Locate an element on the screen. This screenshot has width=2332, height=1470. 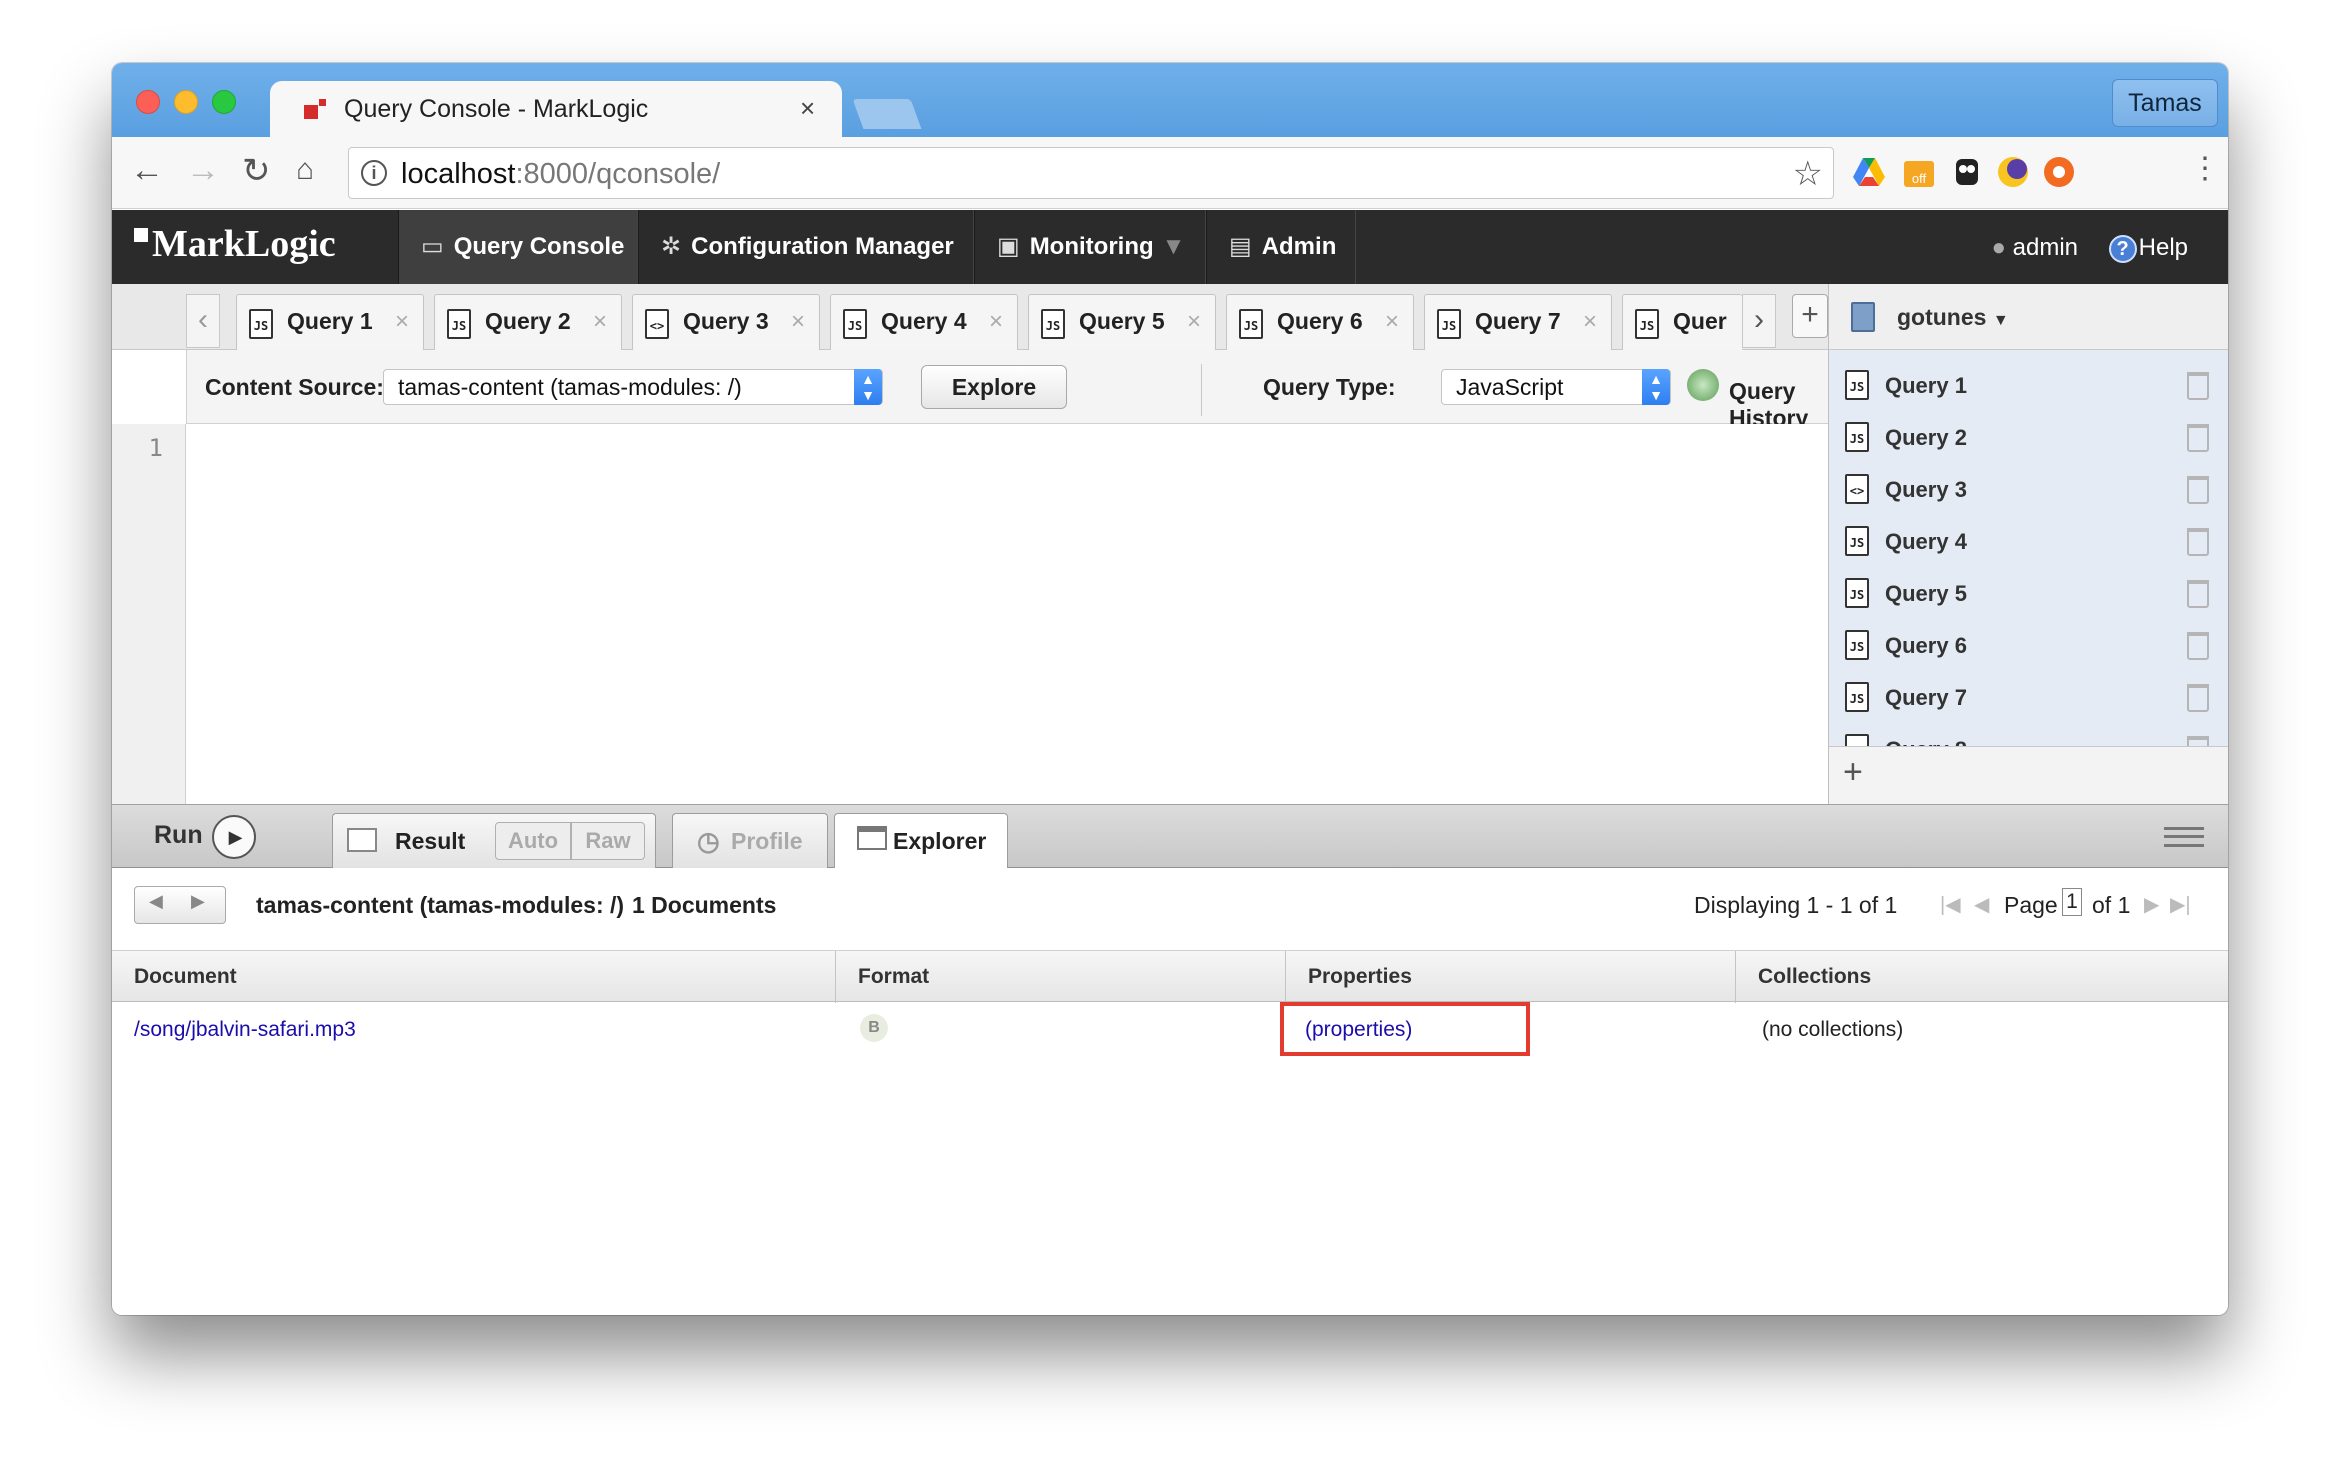
run-label: Run is located at coordinates (178, 835).